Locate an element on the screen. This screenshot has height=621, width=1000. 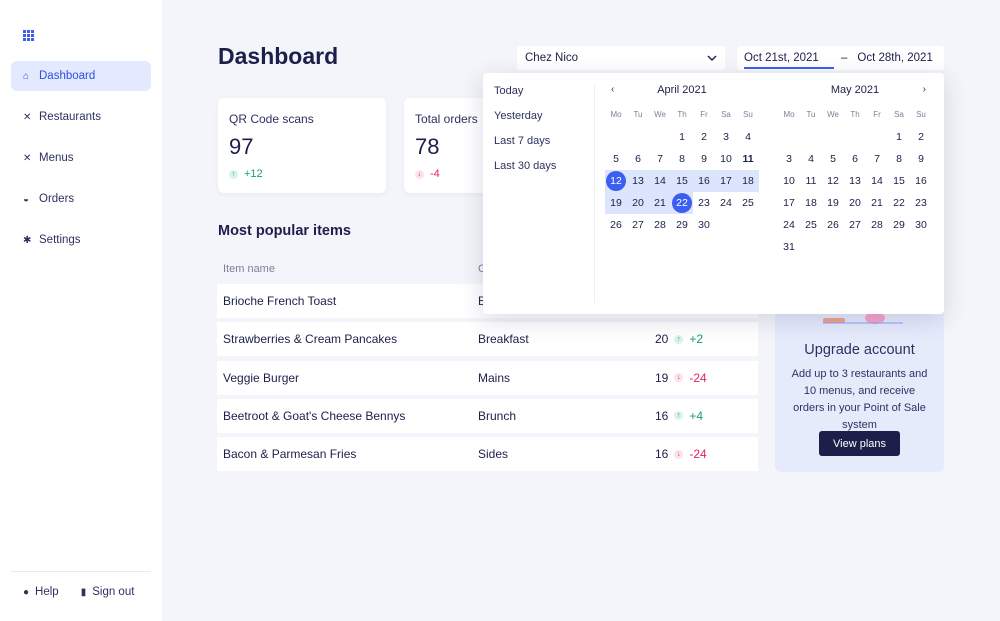
sidebar-item-menus: ✕ Menus is located at coordinates (81, 158).